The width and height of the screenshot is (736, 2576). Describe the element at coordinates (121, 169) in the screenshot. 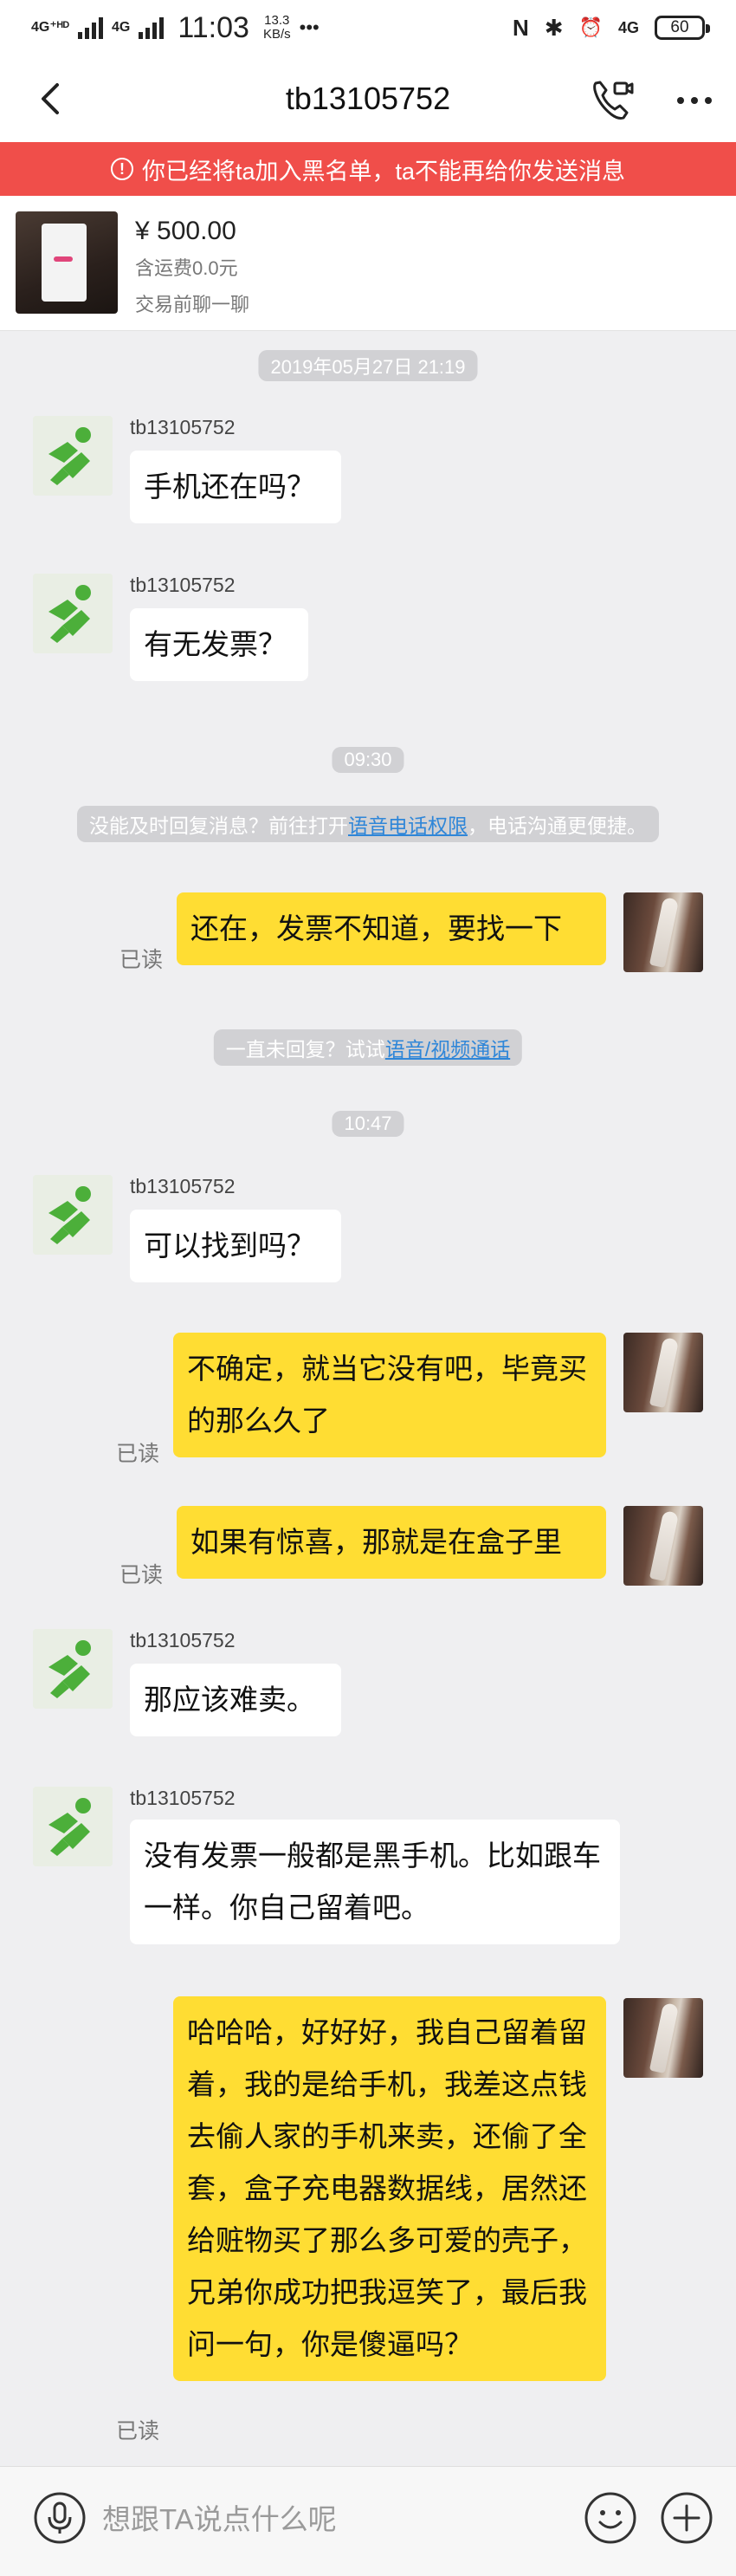

I see `warning-icon: !` at that location.